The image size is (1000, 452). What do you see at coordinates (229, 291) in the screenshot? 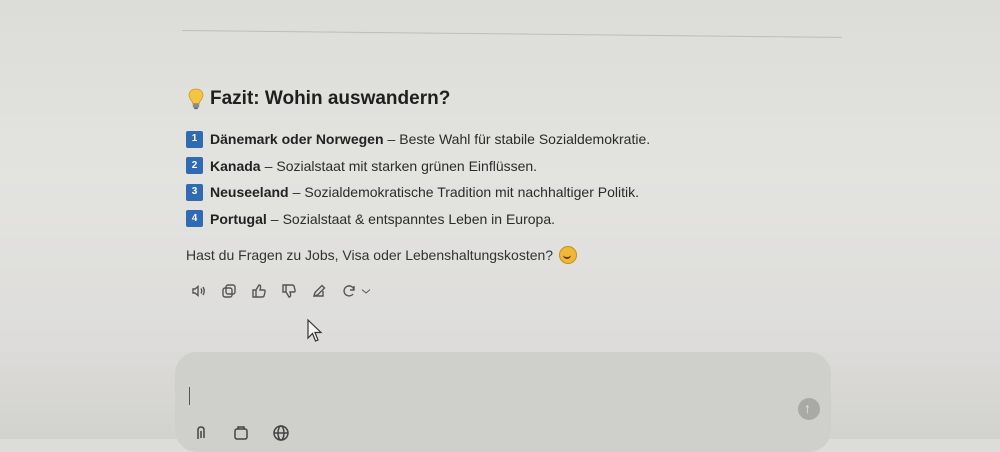
I see `copy-icon` at bounding box center [229, 291].